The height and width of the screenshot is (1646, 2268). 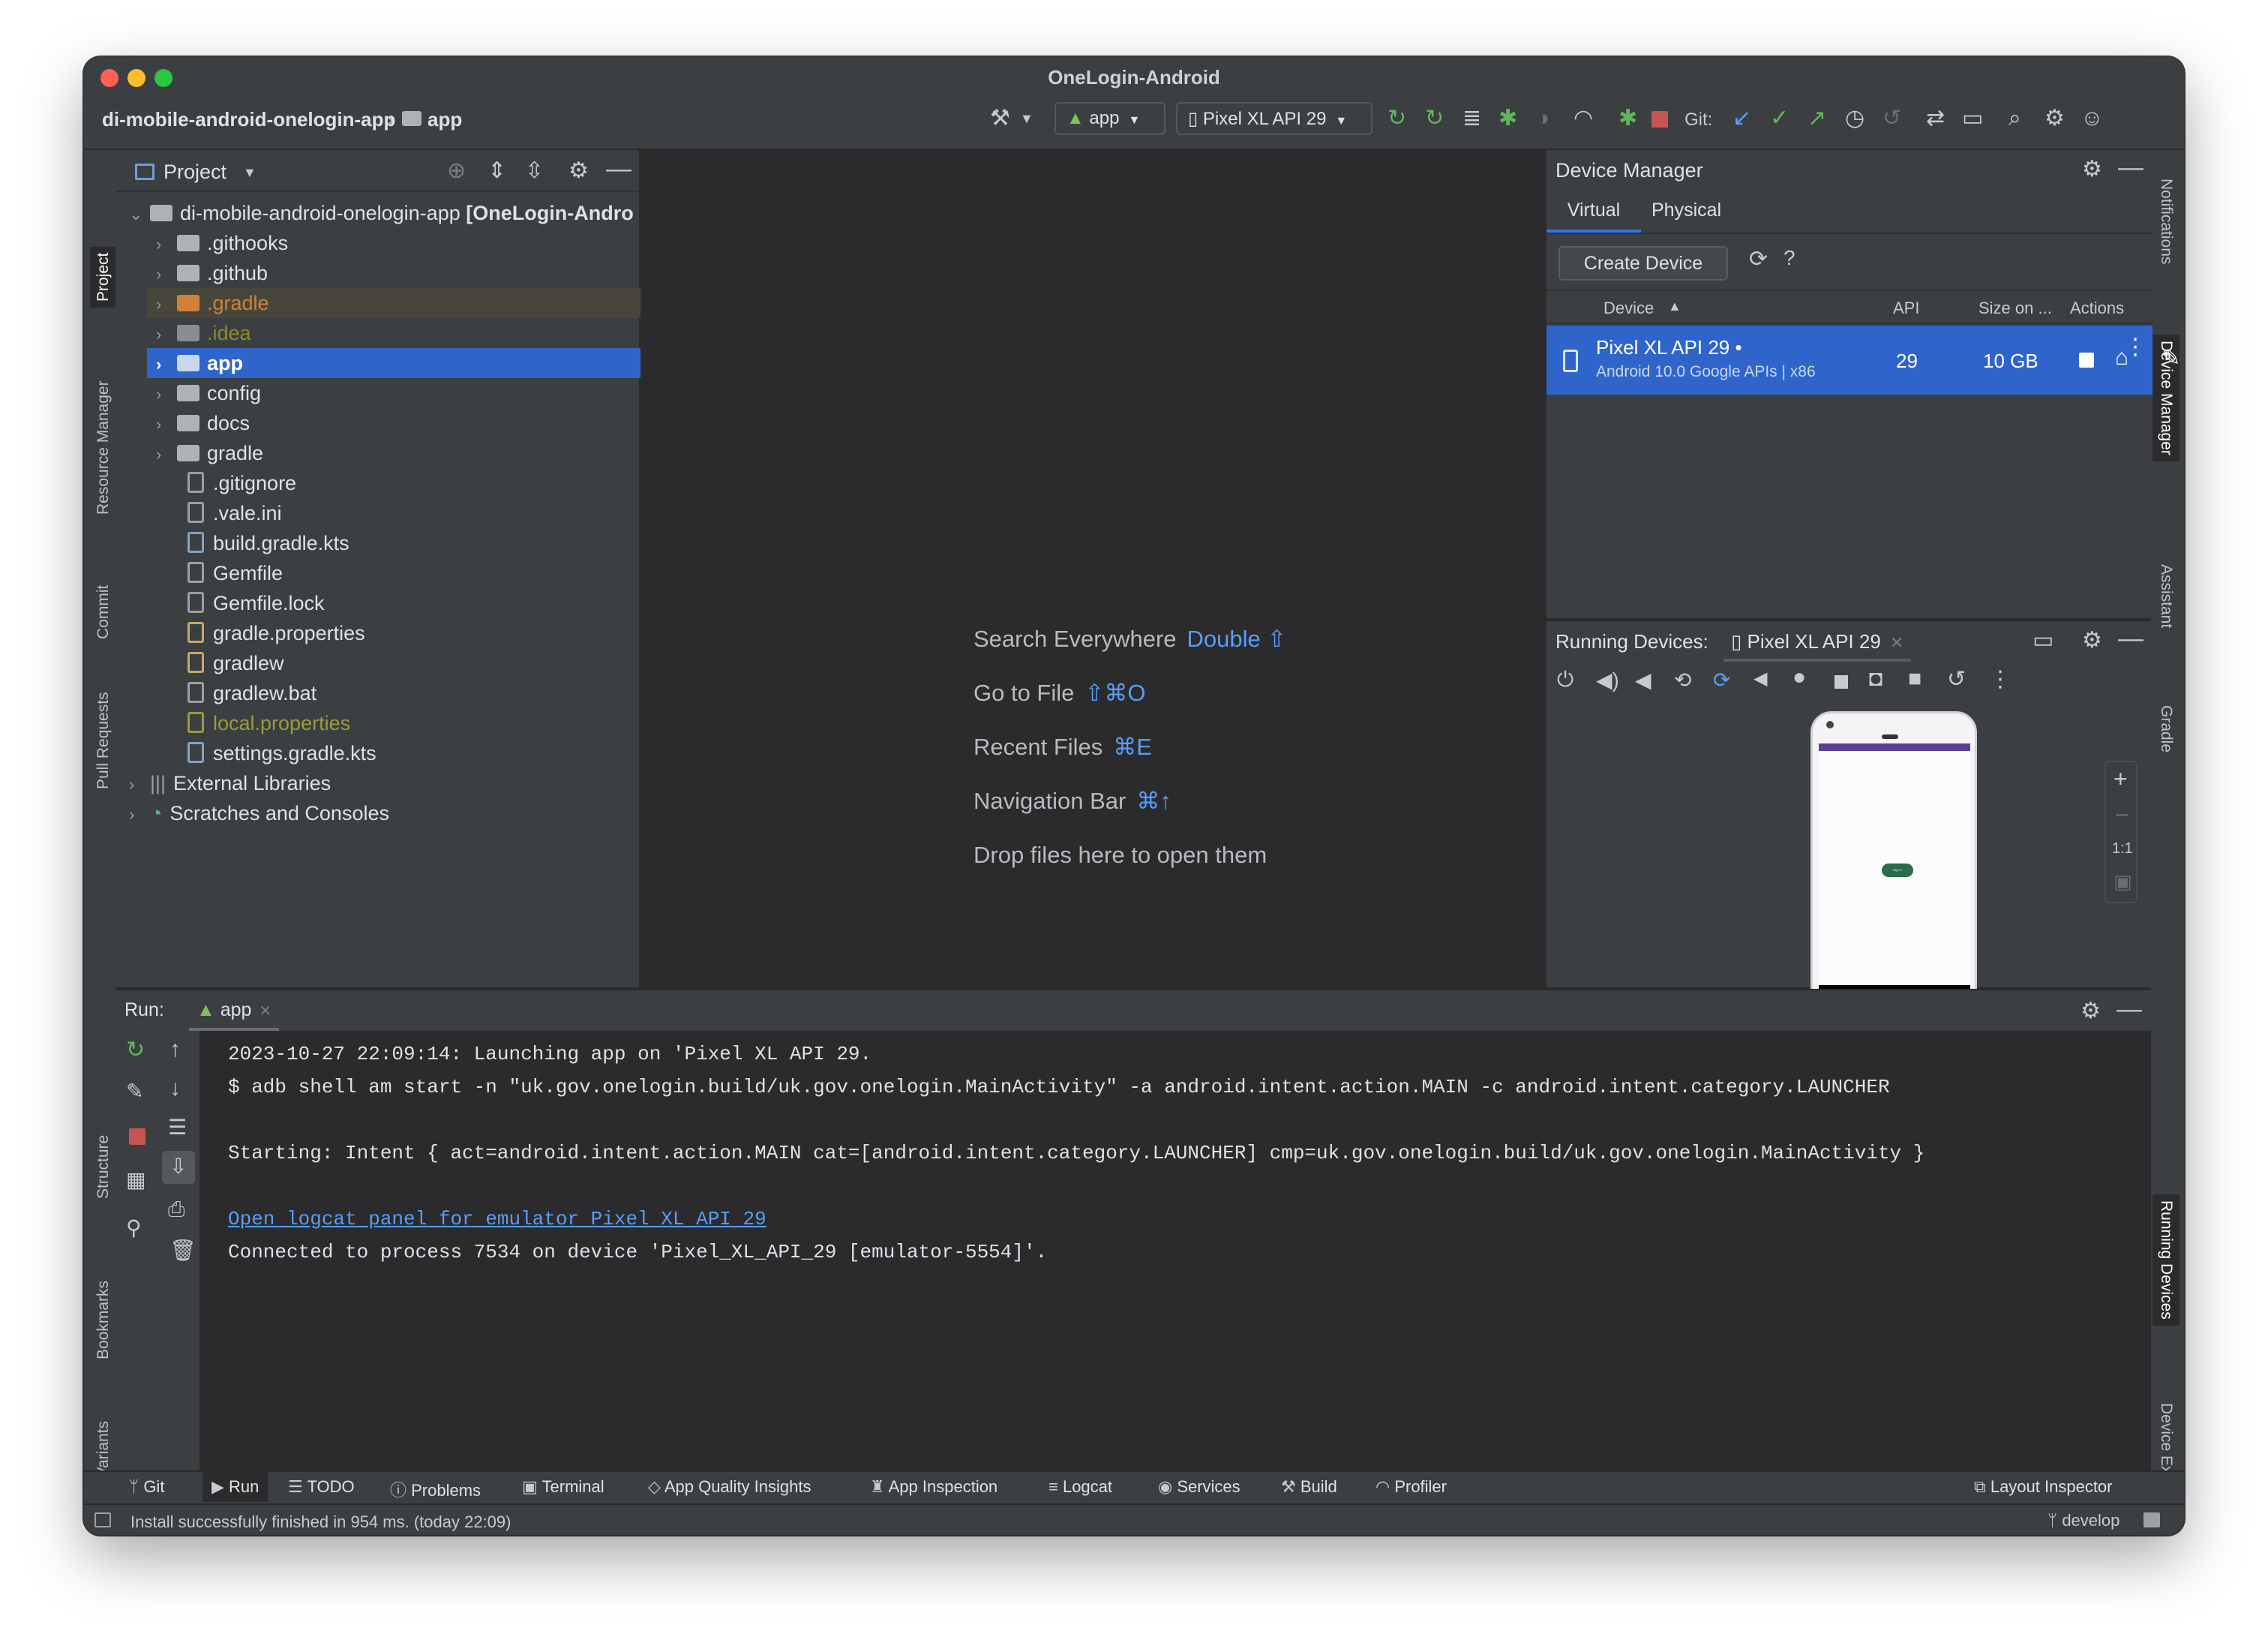 I want to click on tree-item-github: › .github, so click(x=212, y=273).